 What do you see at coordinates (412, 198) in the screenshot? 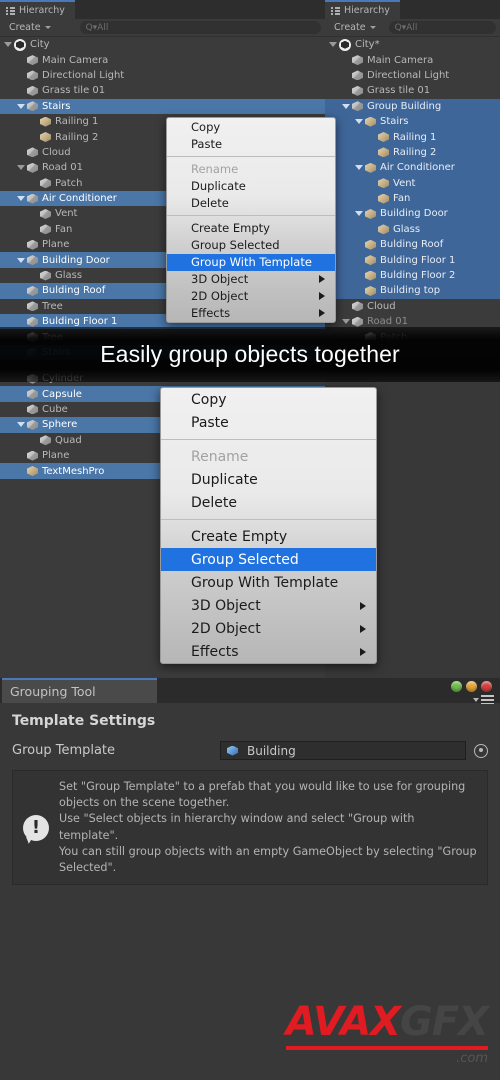
I see `hierarchy-row: Fan` at bounding box center [412, 198].